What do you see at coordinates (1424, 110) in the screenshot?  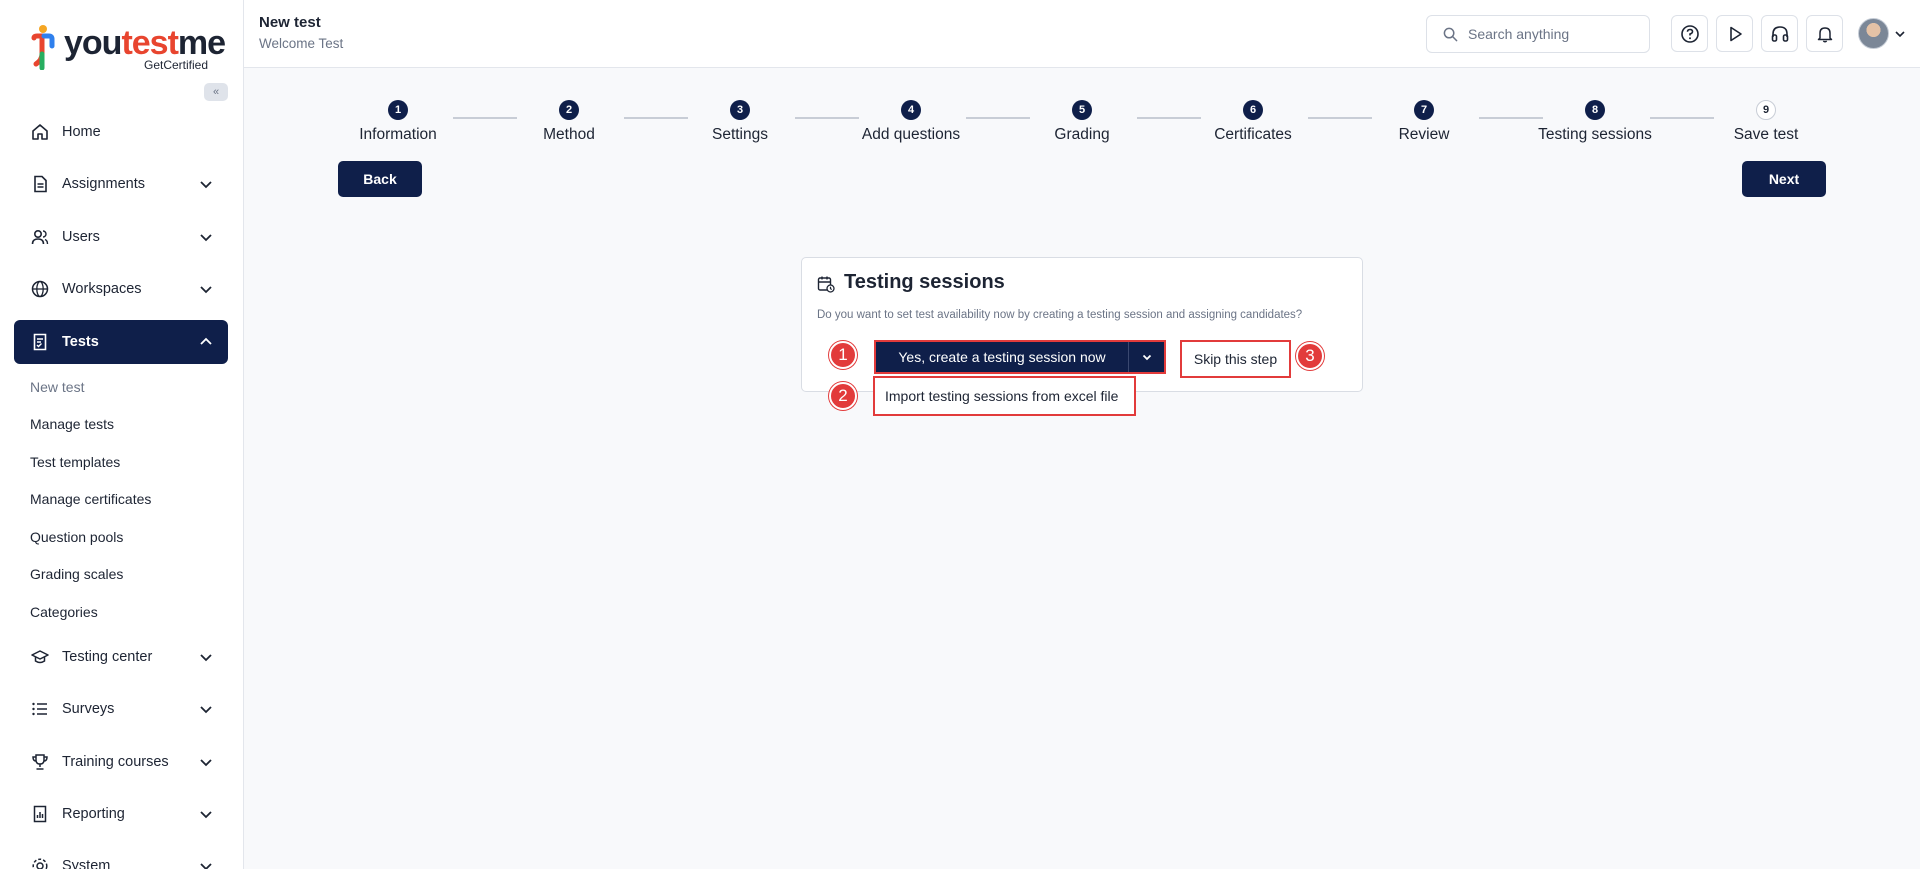 I see `step-number: 7` at bounding box center [1424, 110].